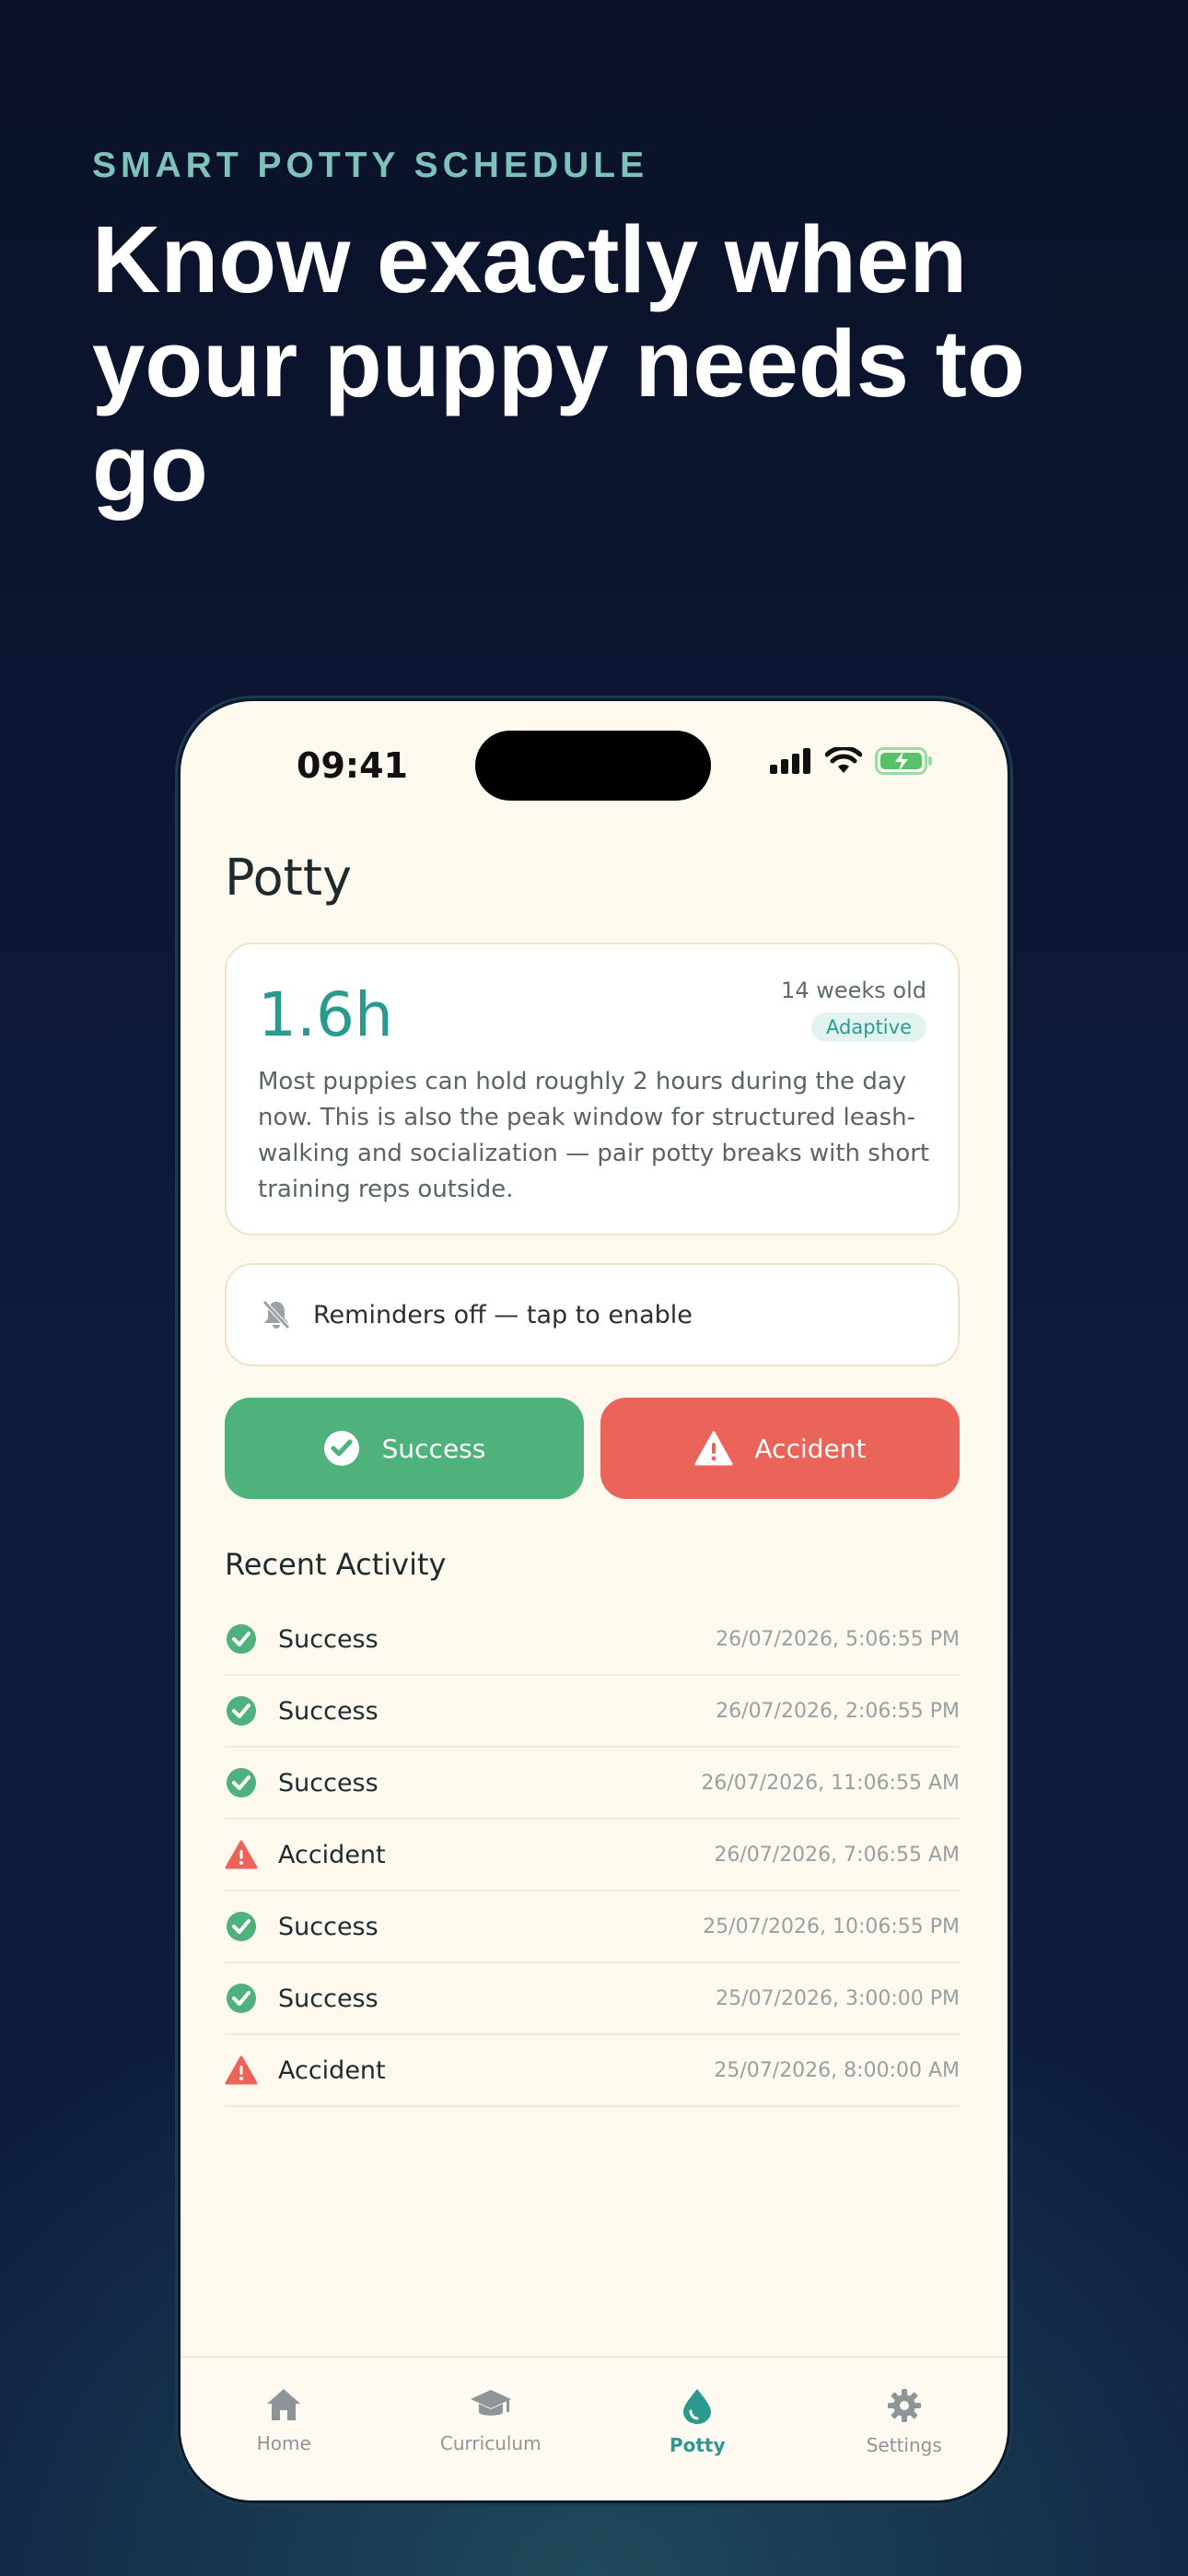 The height and width of the screenshot is (2576, 1188). Describe the element at coordinates (490, 2443) in the screenshot. I see `tab-label: Curriculum` at that location.